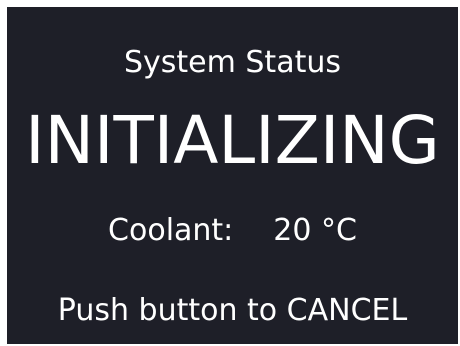 The width and height of the screenshot is (460, 346). What do you see at coordinates (171, 230) in the screenshot?
I see `coolant-label: Coolant:` at bounding box center [171, 230].